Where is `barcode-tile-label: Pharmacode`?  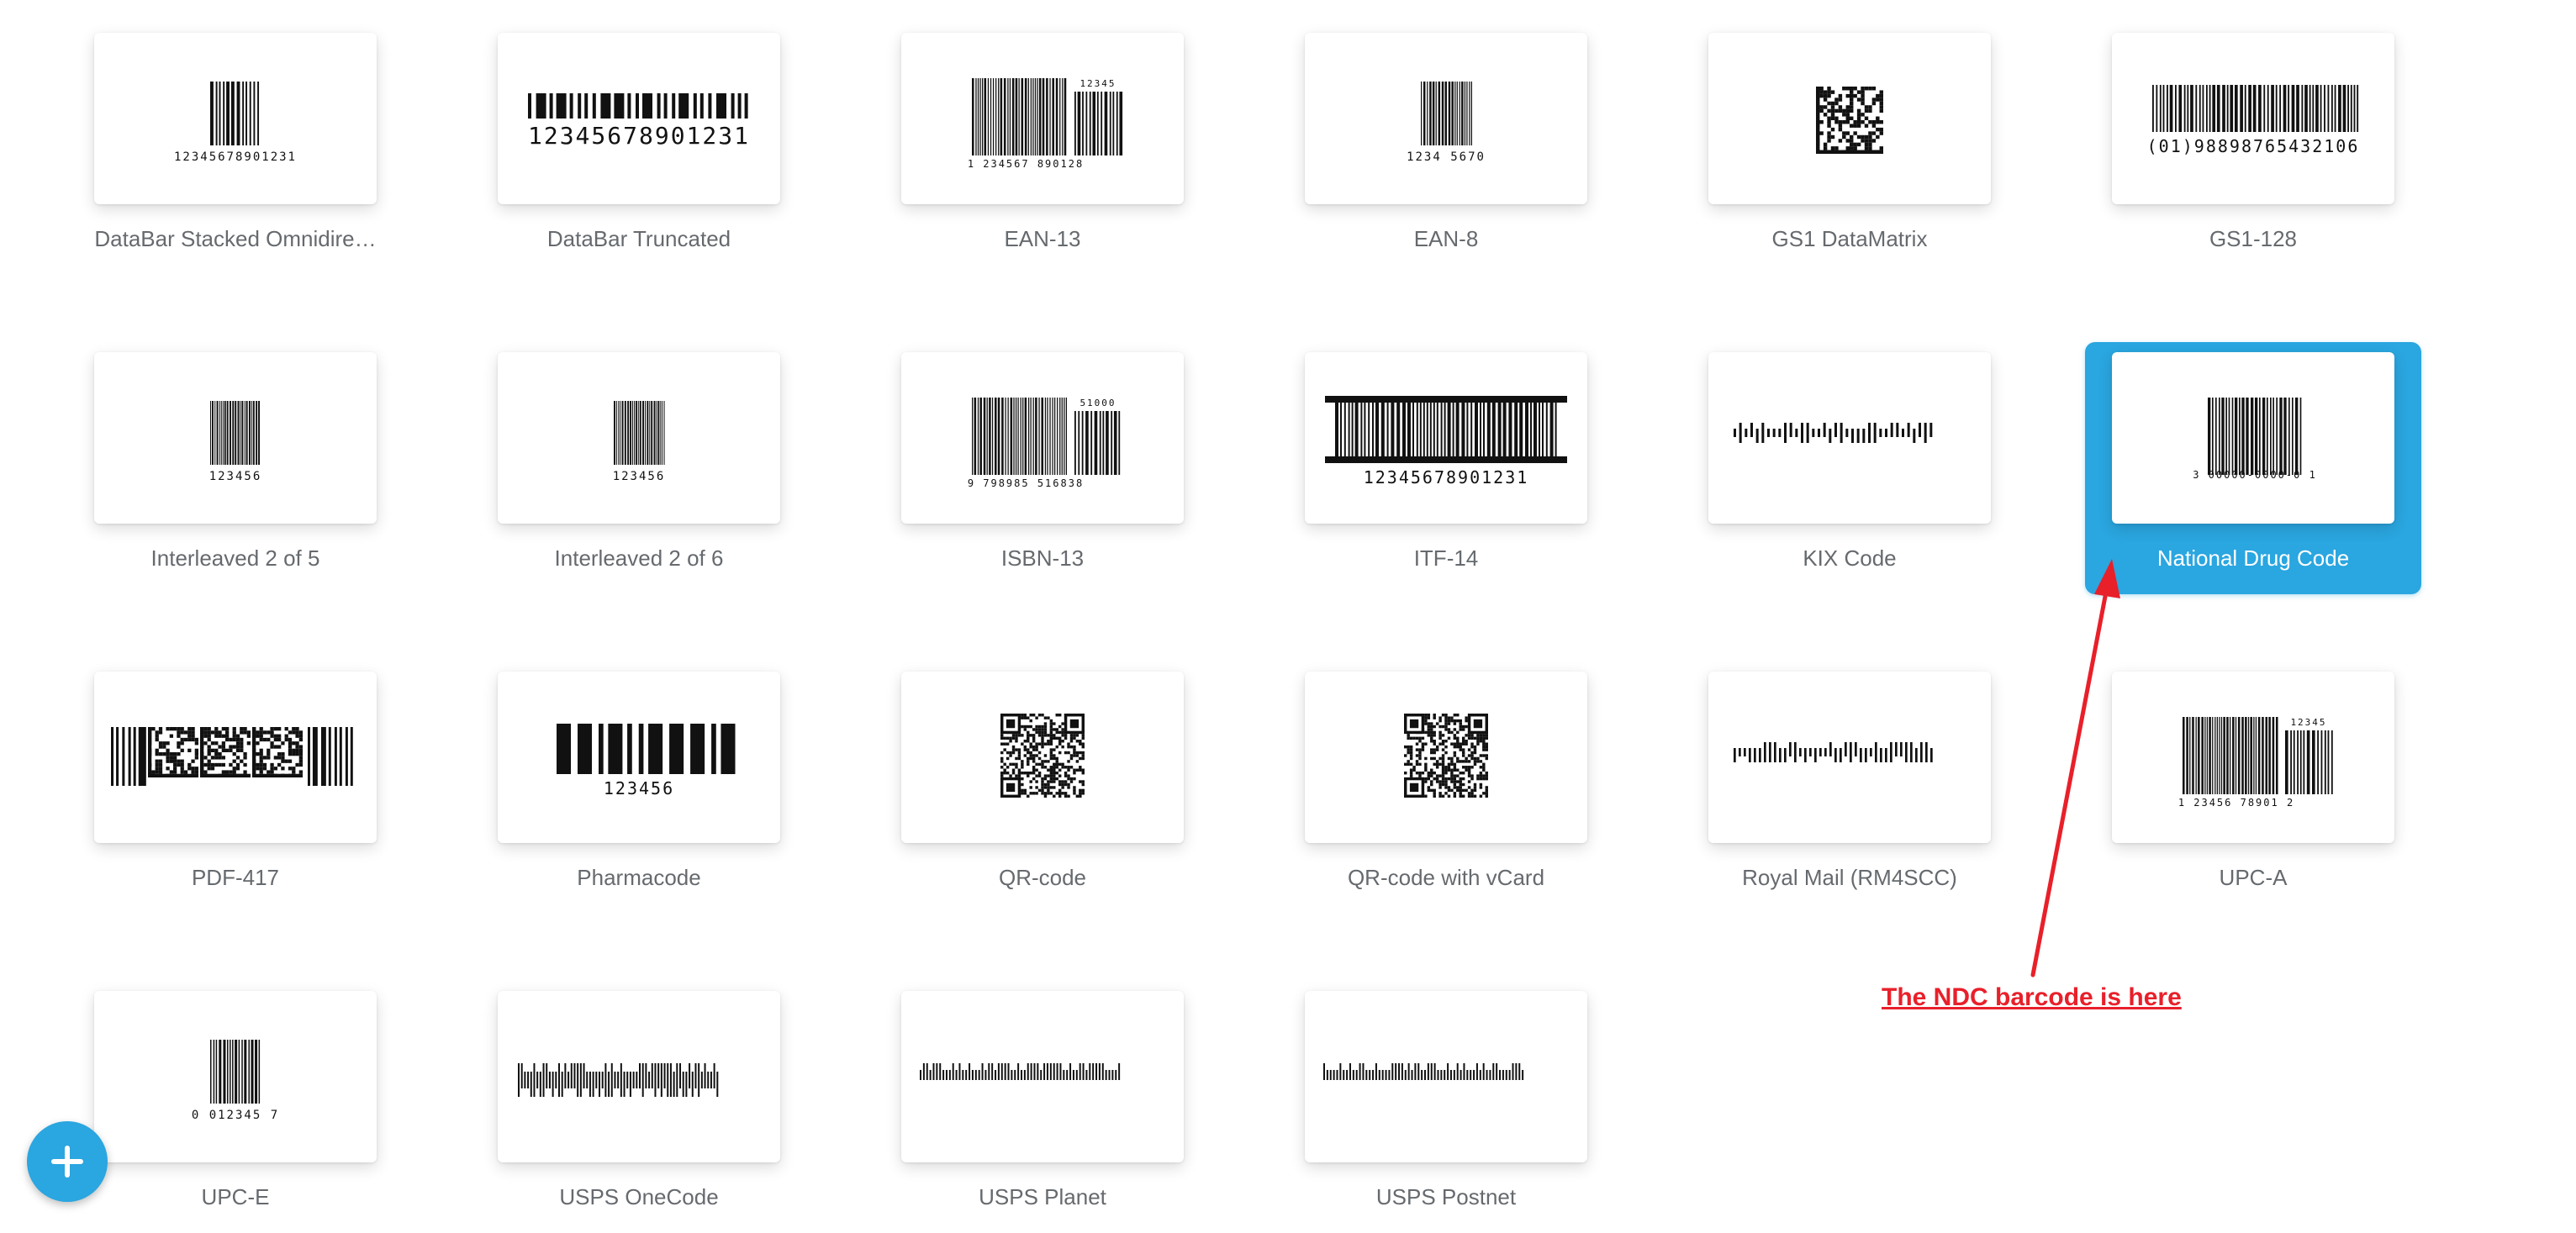 barcode-tile-label: Pharmacode is located at coordinates (639, 878).